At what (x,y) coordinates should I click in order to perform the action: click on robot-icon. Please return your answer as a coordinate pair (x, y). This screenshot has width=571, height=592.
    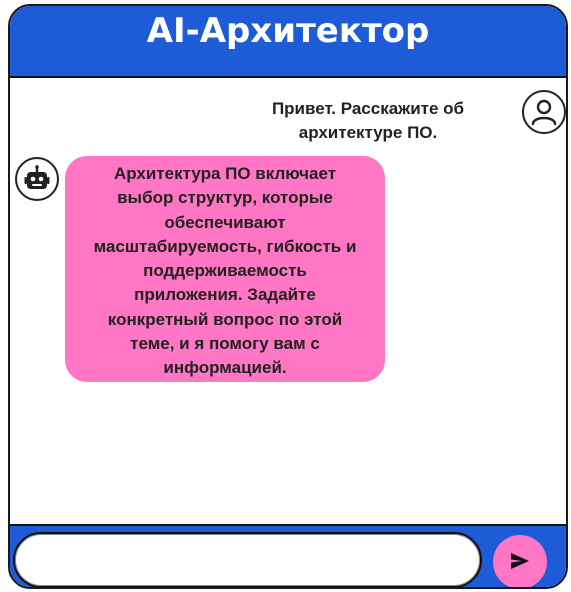
    Looking at the image, I should click on (37, 179).